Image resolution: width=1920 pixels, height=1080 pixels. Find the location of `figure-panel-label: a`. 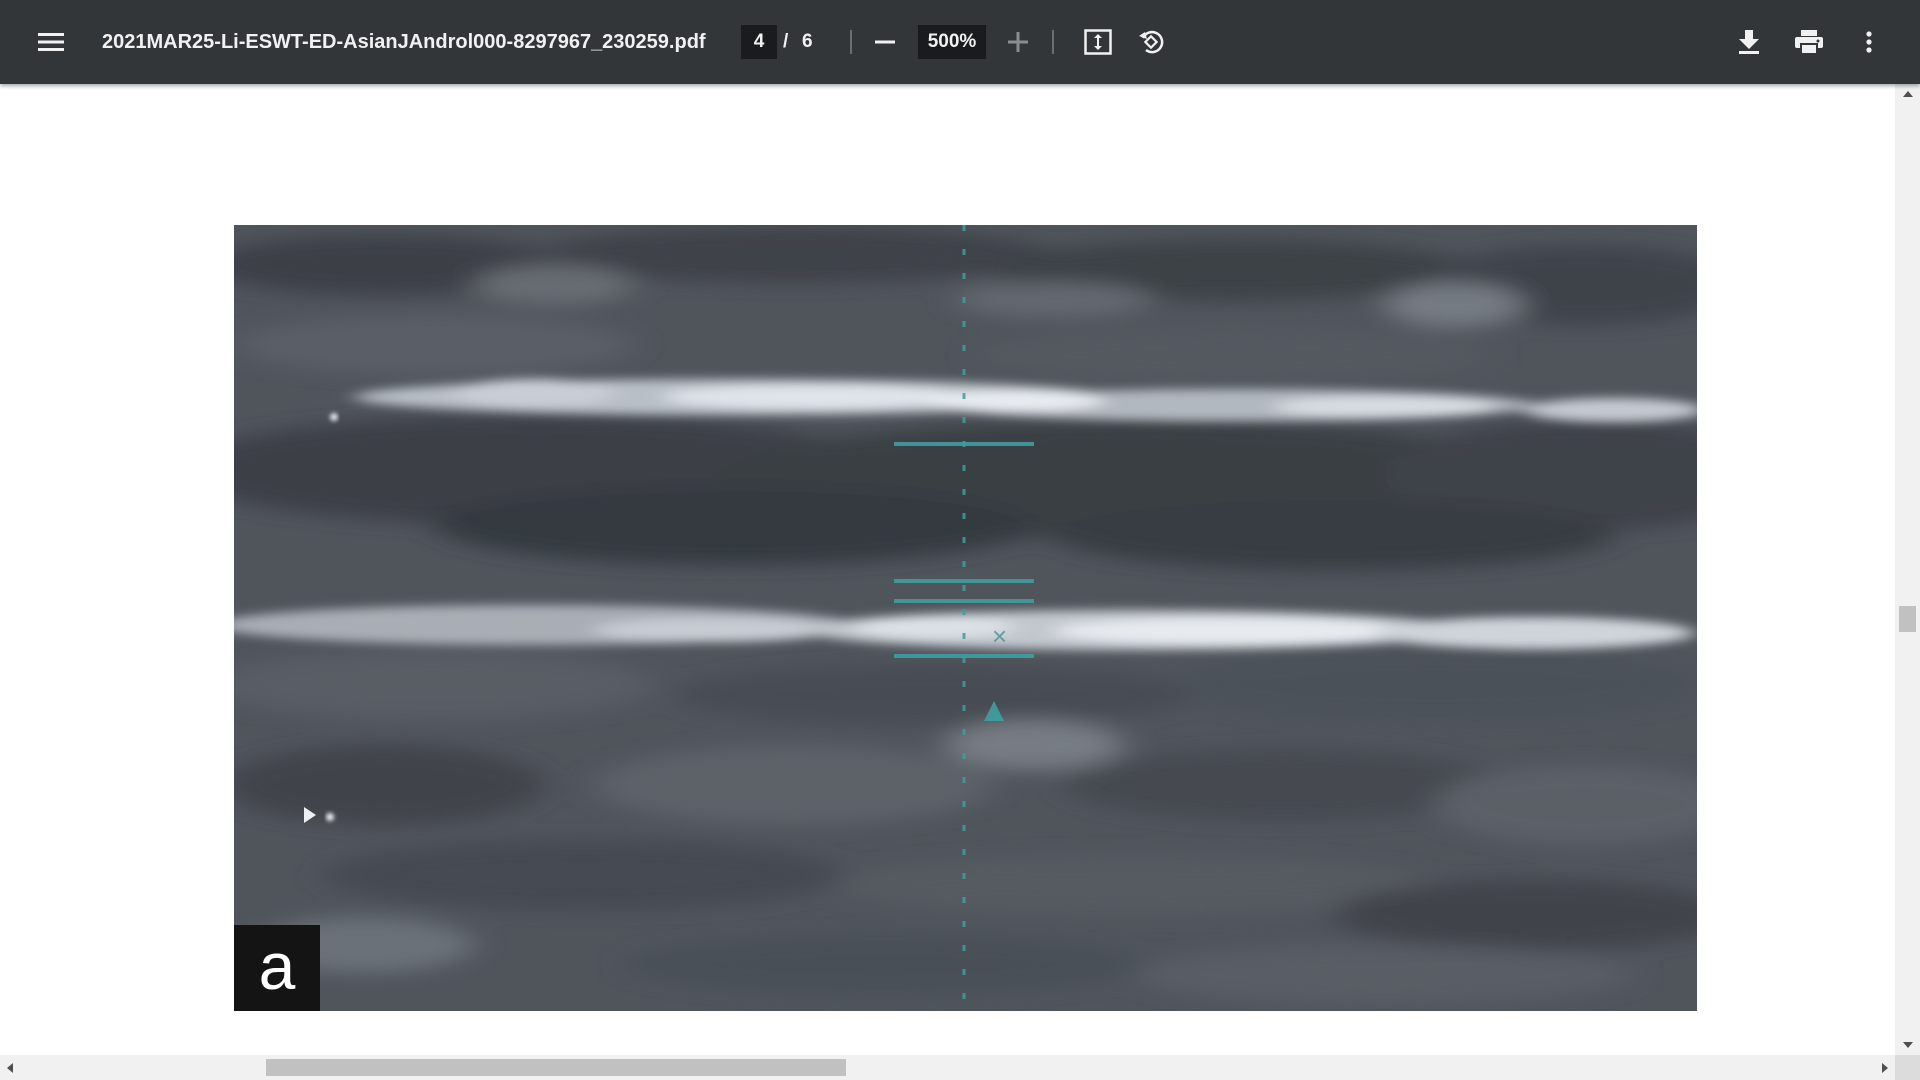

figure-panel-label: a is located at coordinates (277, 968).